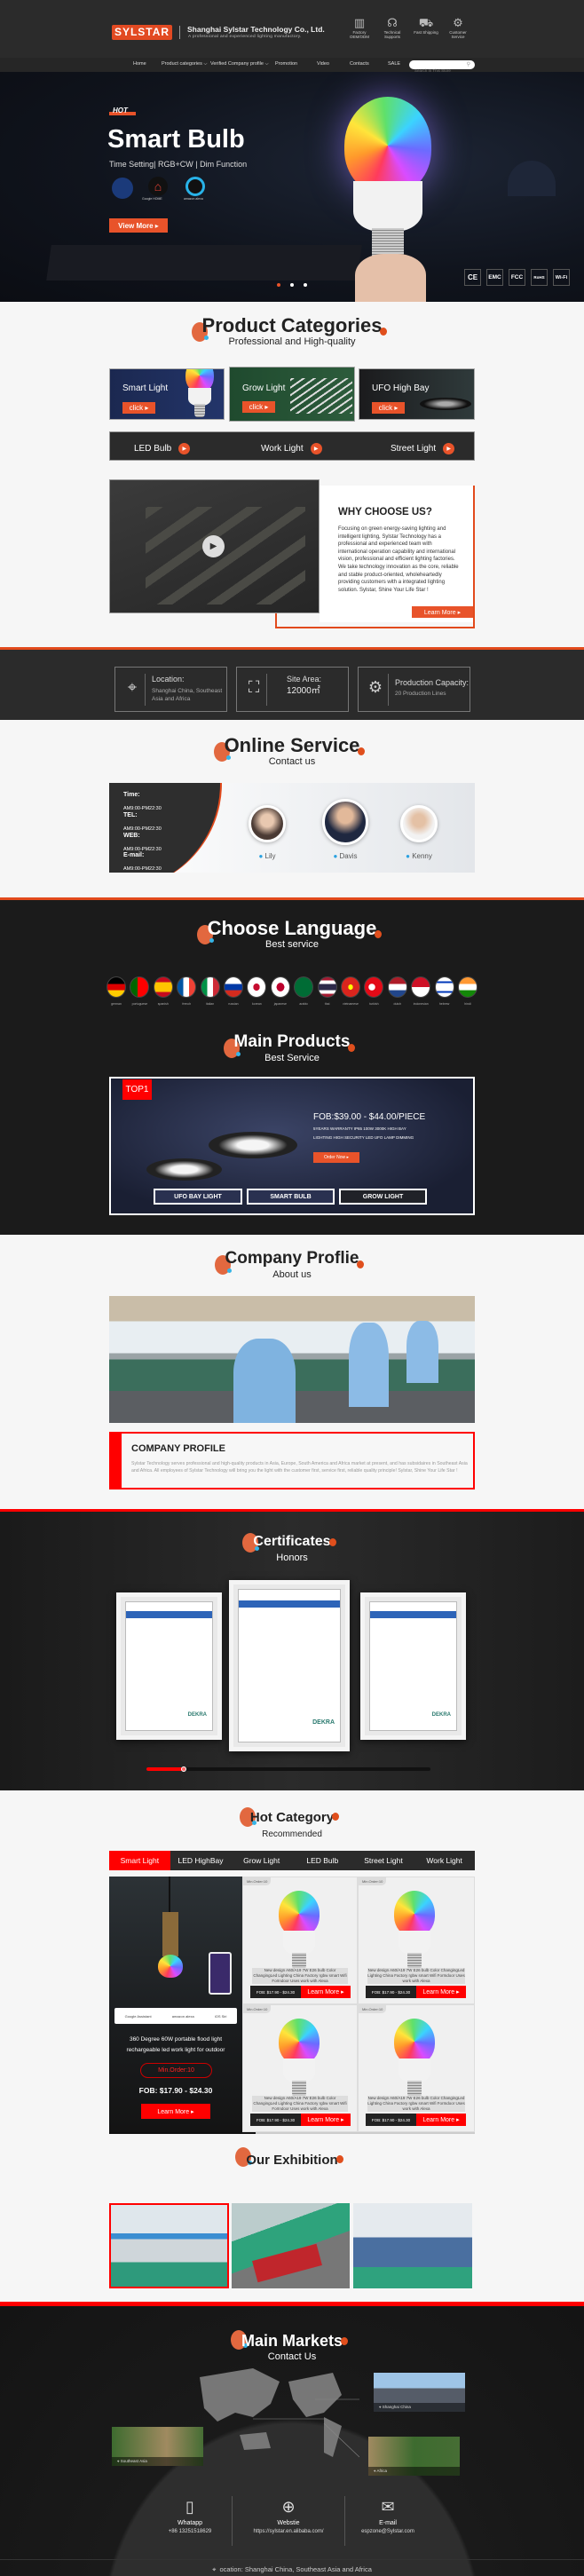 Image resolution: width=584 pixels, height=2576 pixels. Describe the element at coordinates (419, 2392) in the screenshot. I see `market-shanghai: ⌖ Shanghai China` at that location.